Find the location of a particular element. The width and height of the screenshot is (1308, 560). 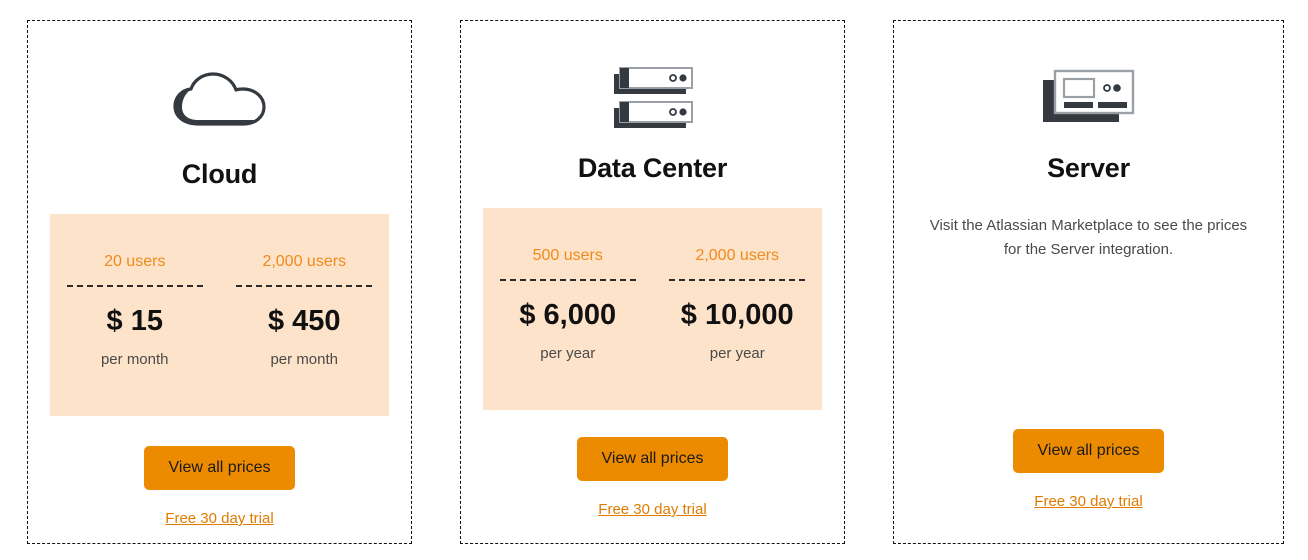

cta-group-server: View all prices Free 30 day trial is located at coordinates (1088, 469).